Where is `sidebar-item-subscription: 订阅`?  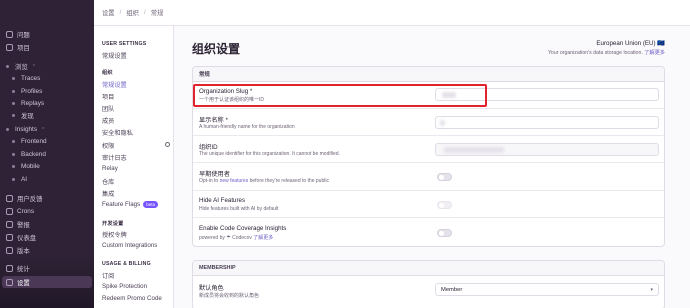
sidebar-item-subscription: 订阅 is located at coordinates (108, 275).